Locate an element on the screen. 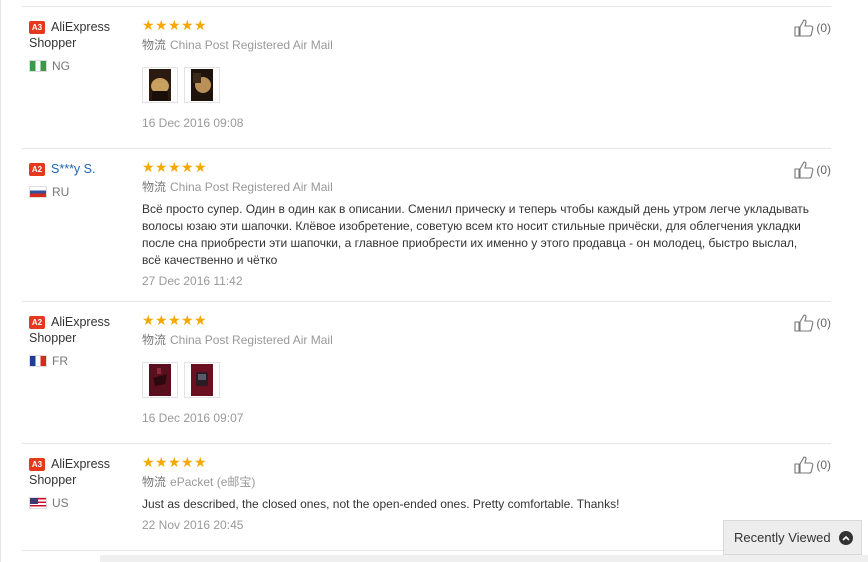 Image resolution: width=868 pixels, height=562 pixels. flag-fr-icon is located at coordinates (38, 361).